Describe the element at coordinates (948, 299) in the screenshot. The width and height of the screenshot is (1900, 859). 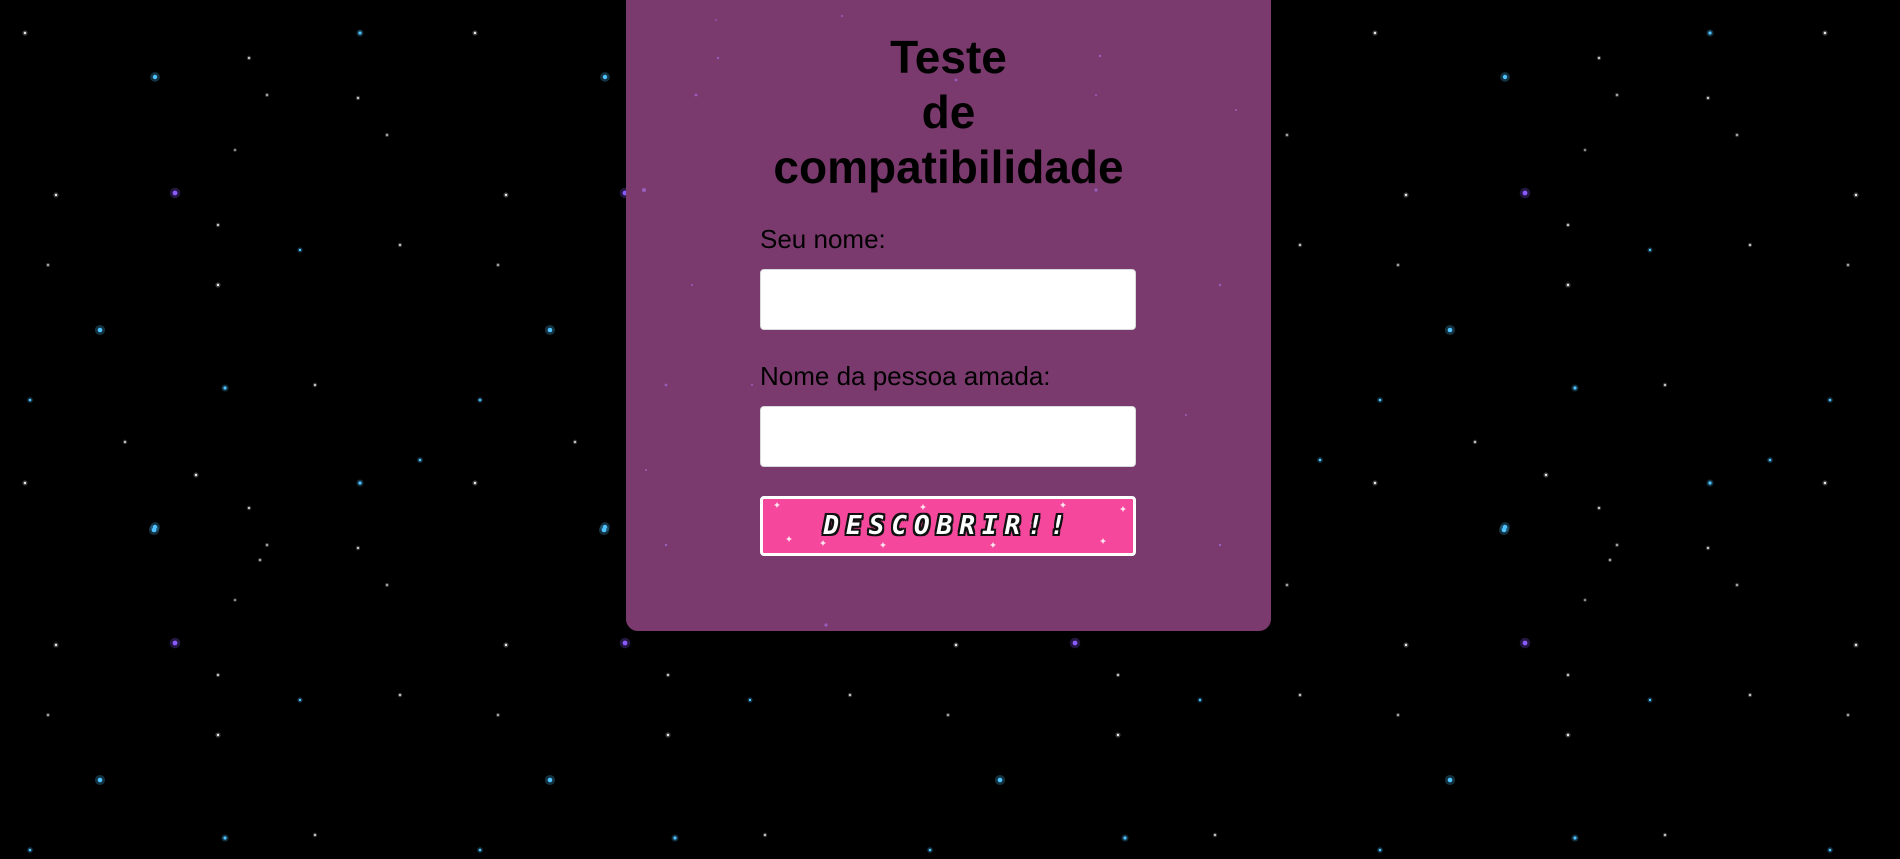
I see `your-name-input` at that location.